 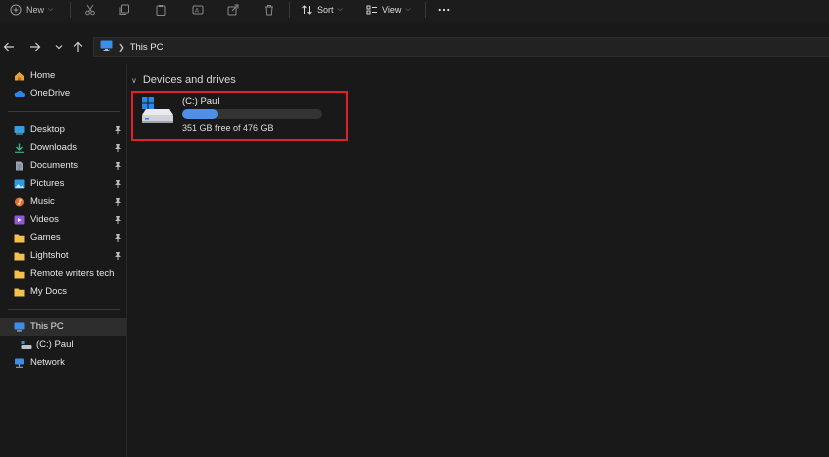 What do you see at coordinates (147, 47) in the screenshot?
I see `breadcrumb-this-pc: This PC` at bounding box center [147, 47].